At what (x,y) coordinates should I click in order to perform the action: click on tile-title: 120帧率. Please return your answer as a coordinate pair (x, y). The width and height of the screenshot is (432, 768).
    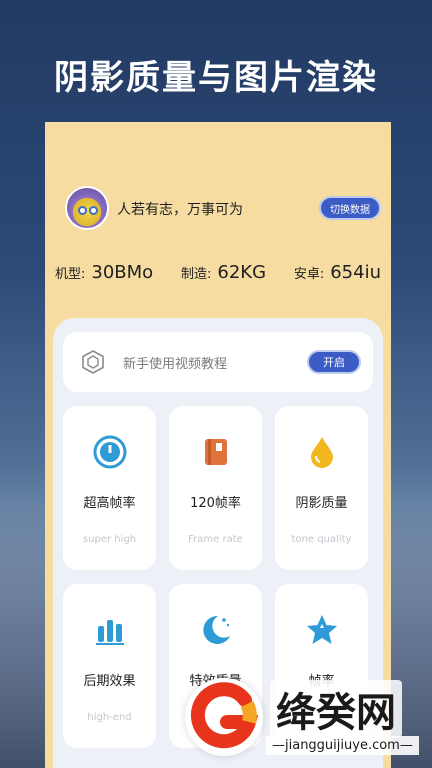
    Looking at the image, I should click on (215, 503).